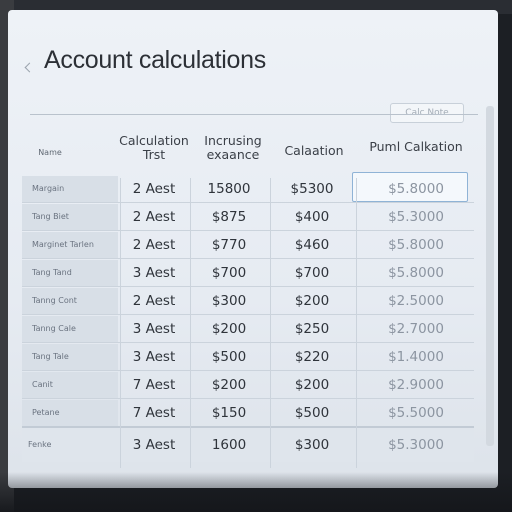 This screenshot has height=512, width=512. Describe the element at coordinates (70, 217) in the screenshot. I see `row-name: Tang Biet` at that location.